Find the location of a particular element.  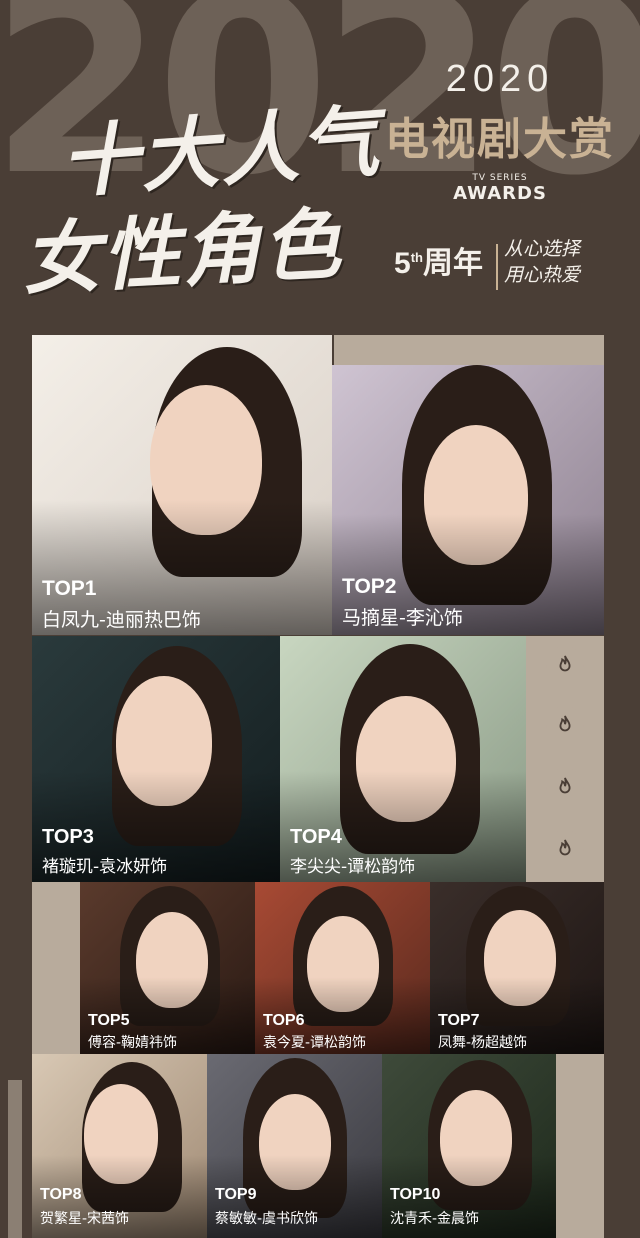

rank-label: TOP7 is located at coordinates (459, 1020).